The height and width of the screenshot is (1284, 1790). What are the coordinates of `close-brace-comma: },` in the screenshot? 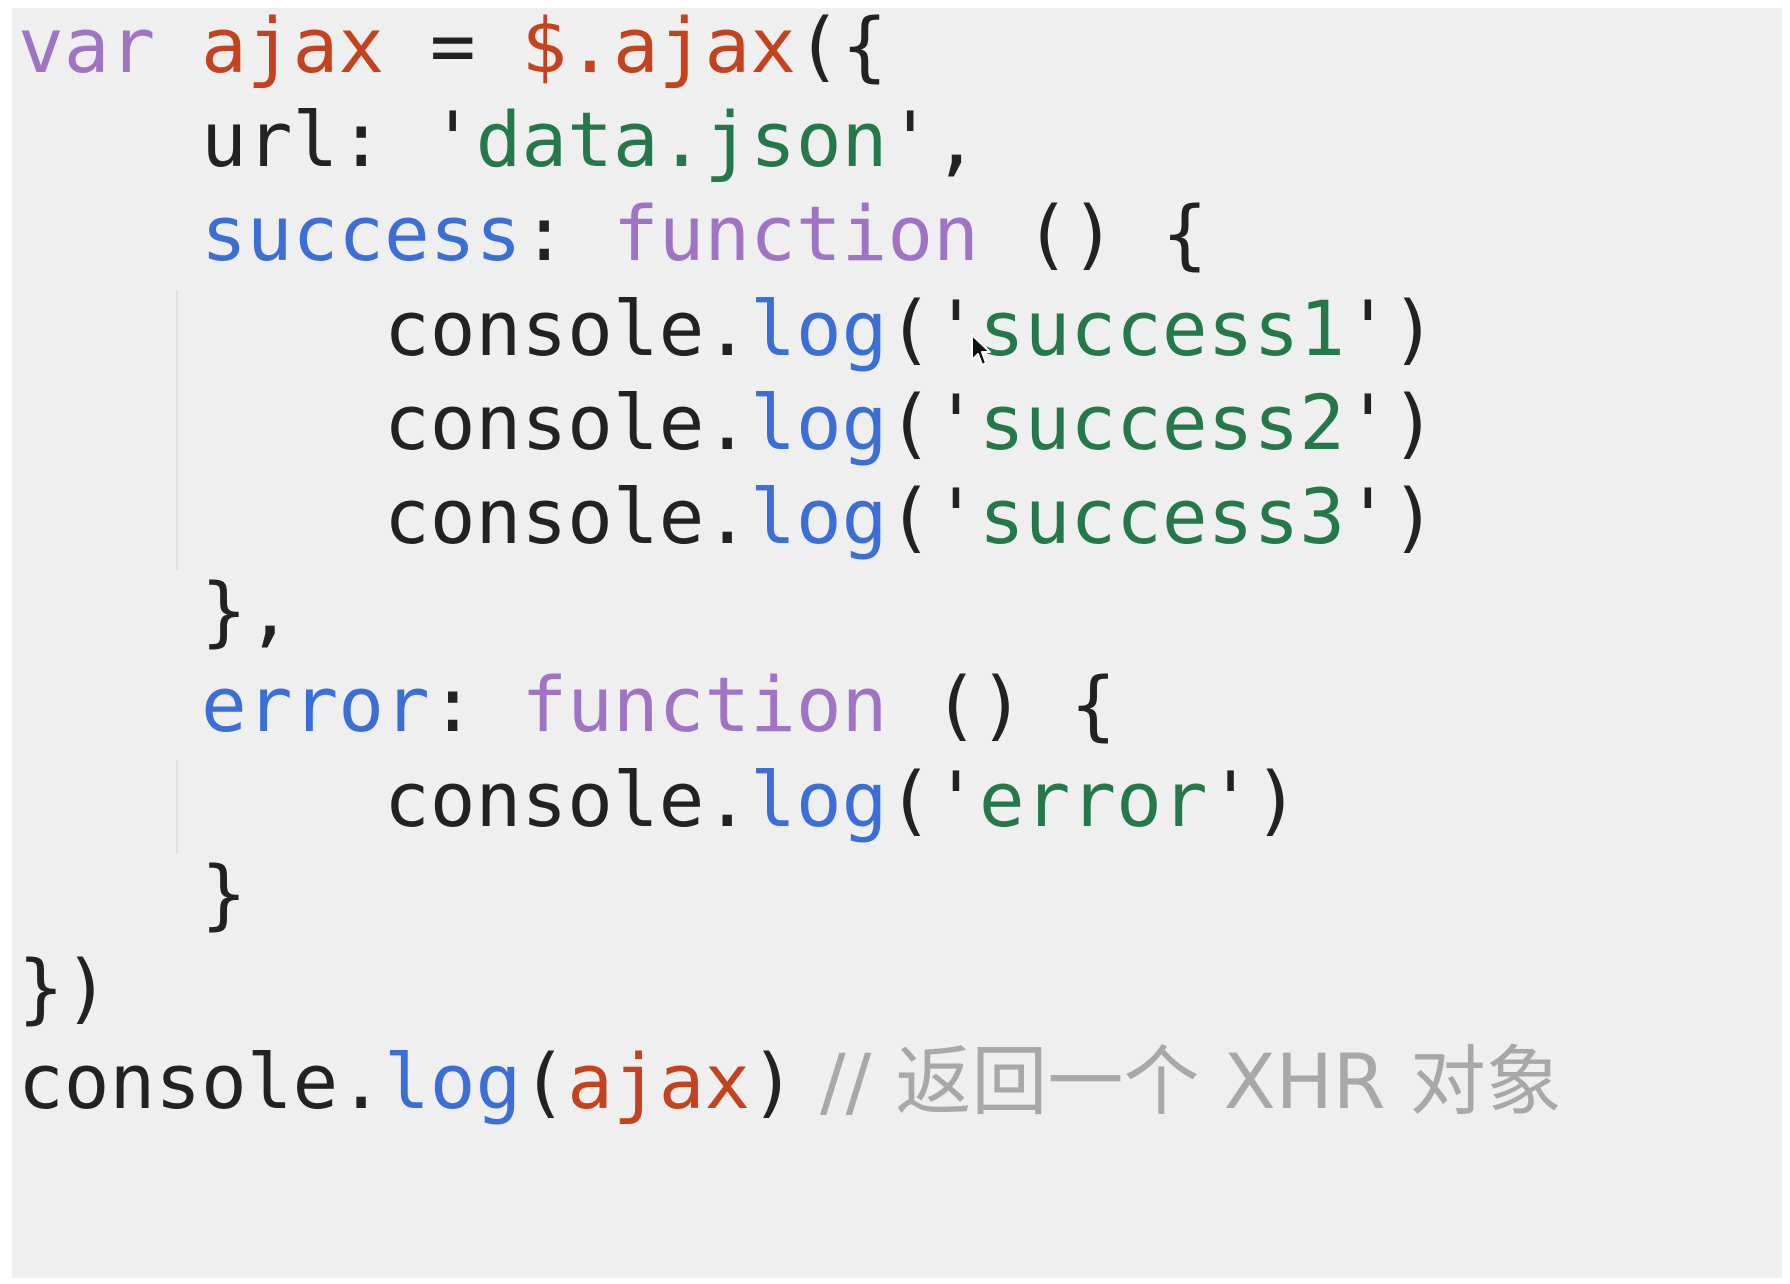 It's located at (247, 610).